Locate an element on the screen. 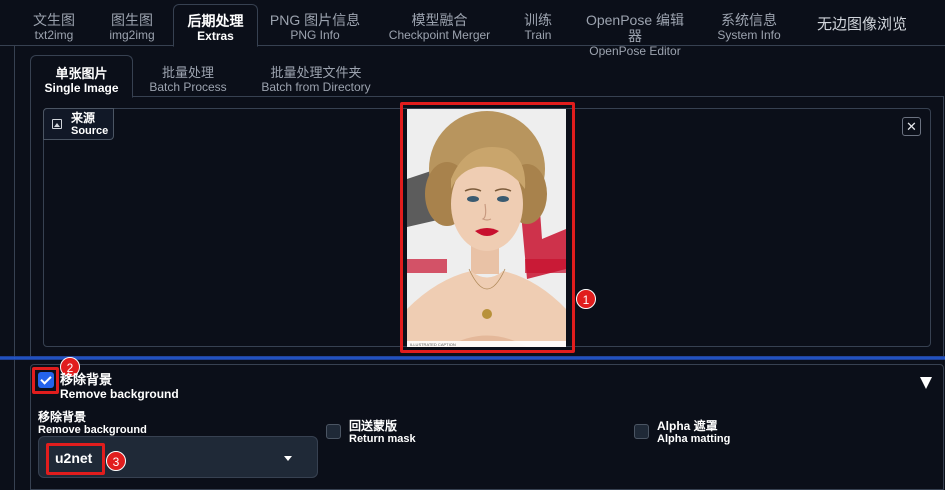 This screenshot has width=945, height=490. source-label: 来源 Source is located at coordinates (78, 124).